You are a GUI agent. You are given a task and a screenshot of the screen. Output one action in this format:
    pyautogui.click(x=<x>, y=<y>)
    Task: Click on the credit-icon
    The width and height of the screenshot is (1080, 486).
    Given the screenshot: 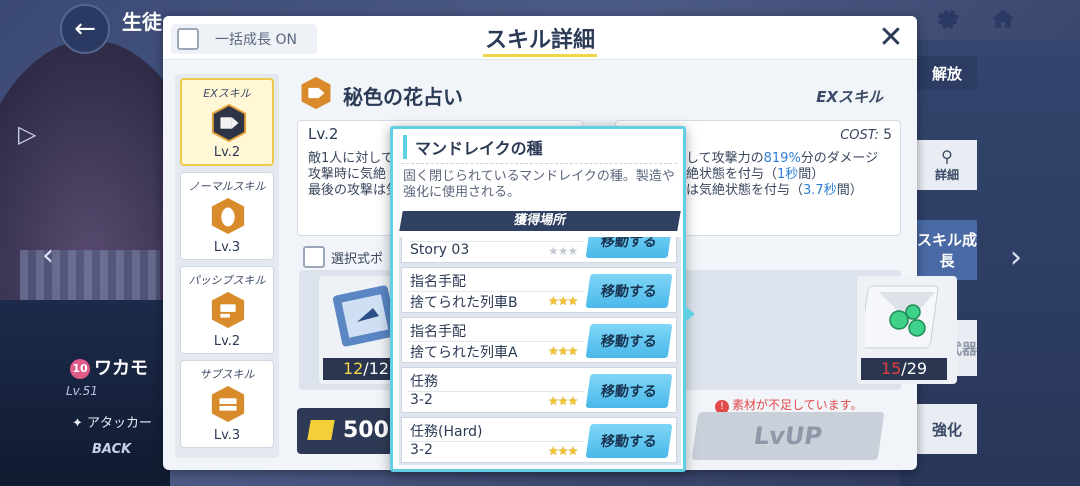 What is the action you would take?
    pyautogui.click(x=321, y=430)
    